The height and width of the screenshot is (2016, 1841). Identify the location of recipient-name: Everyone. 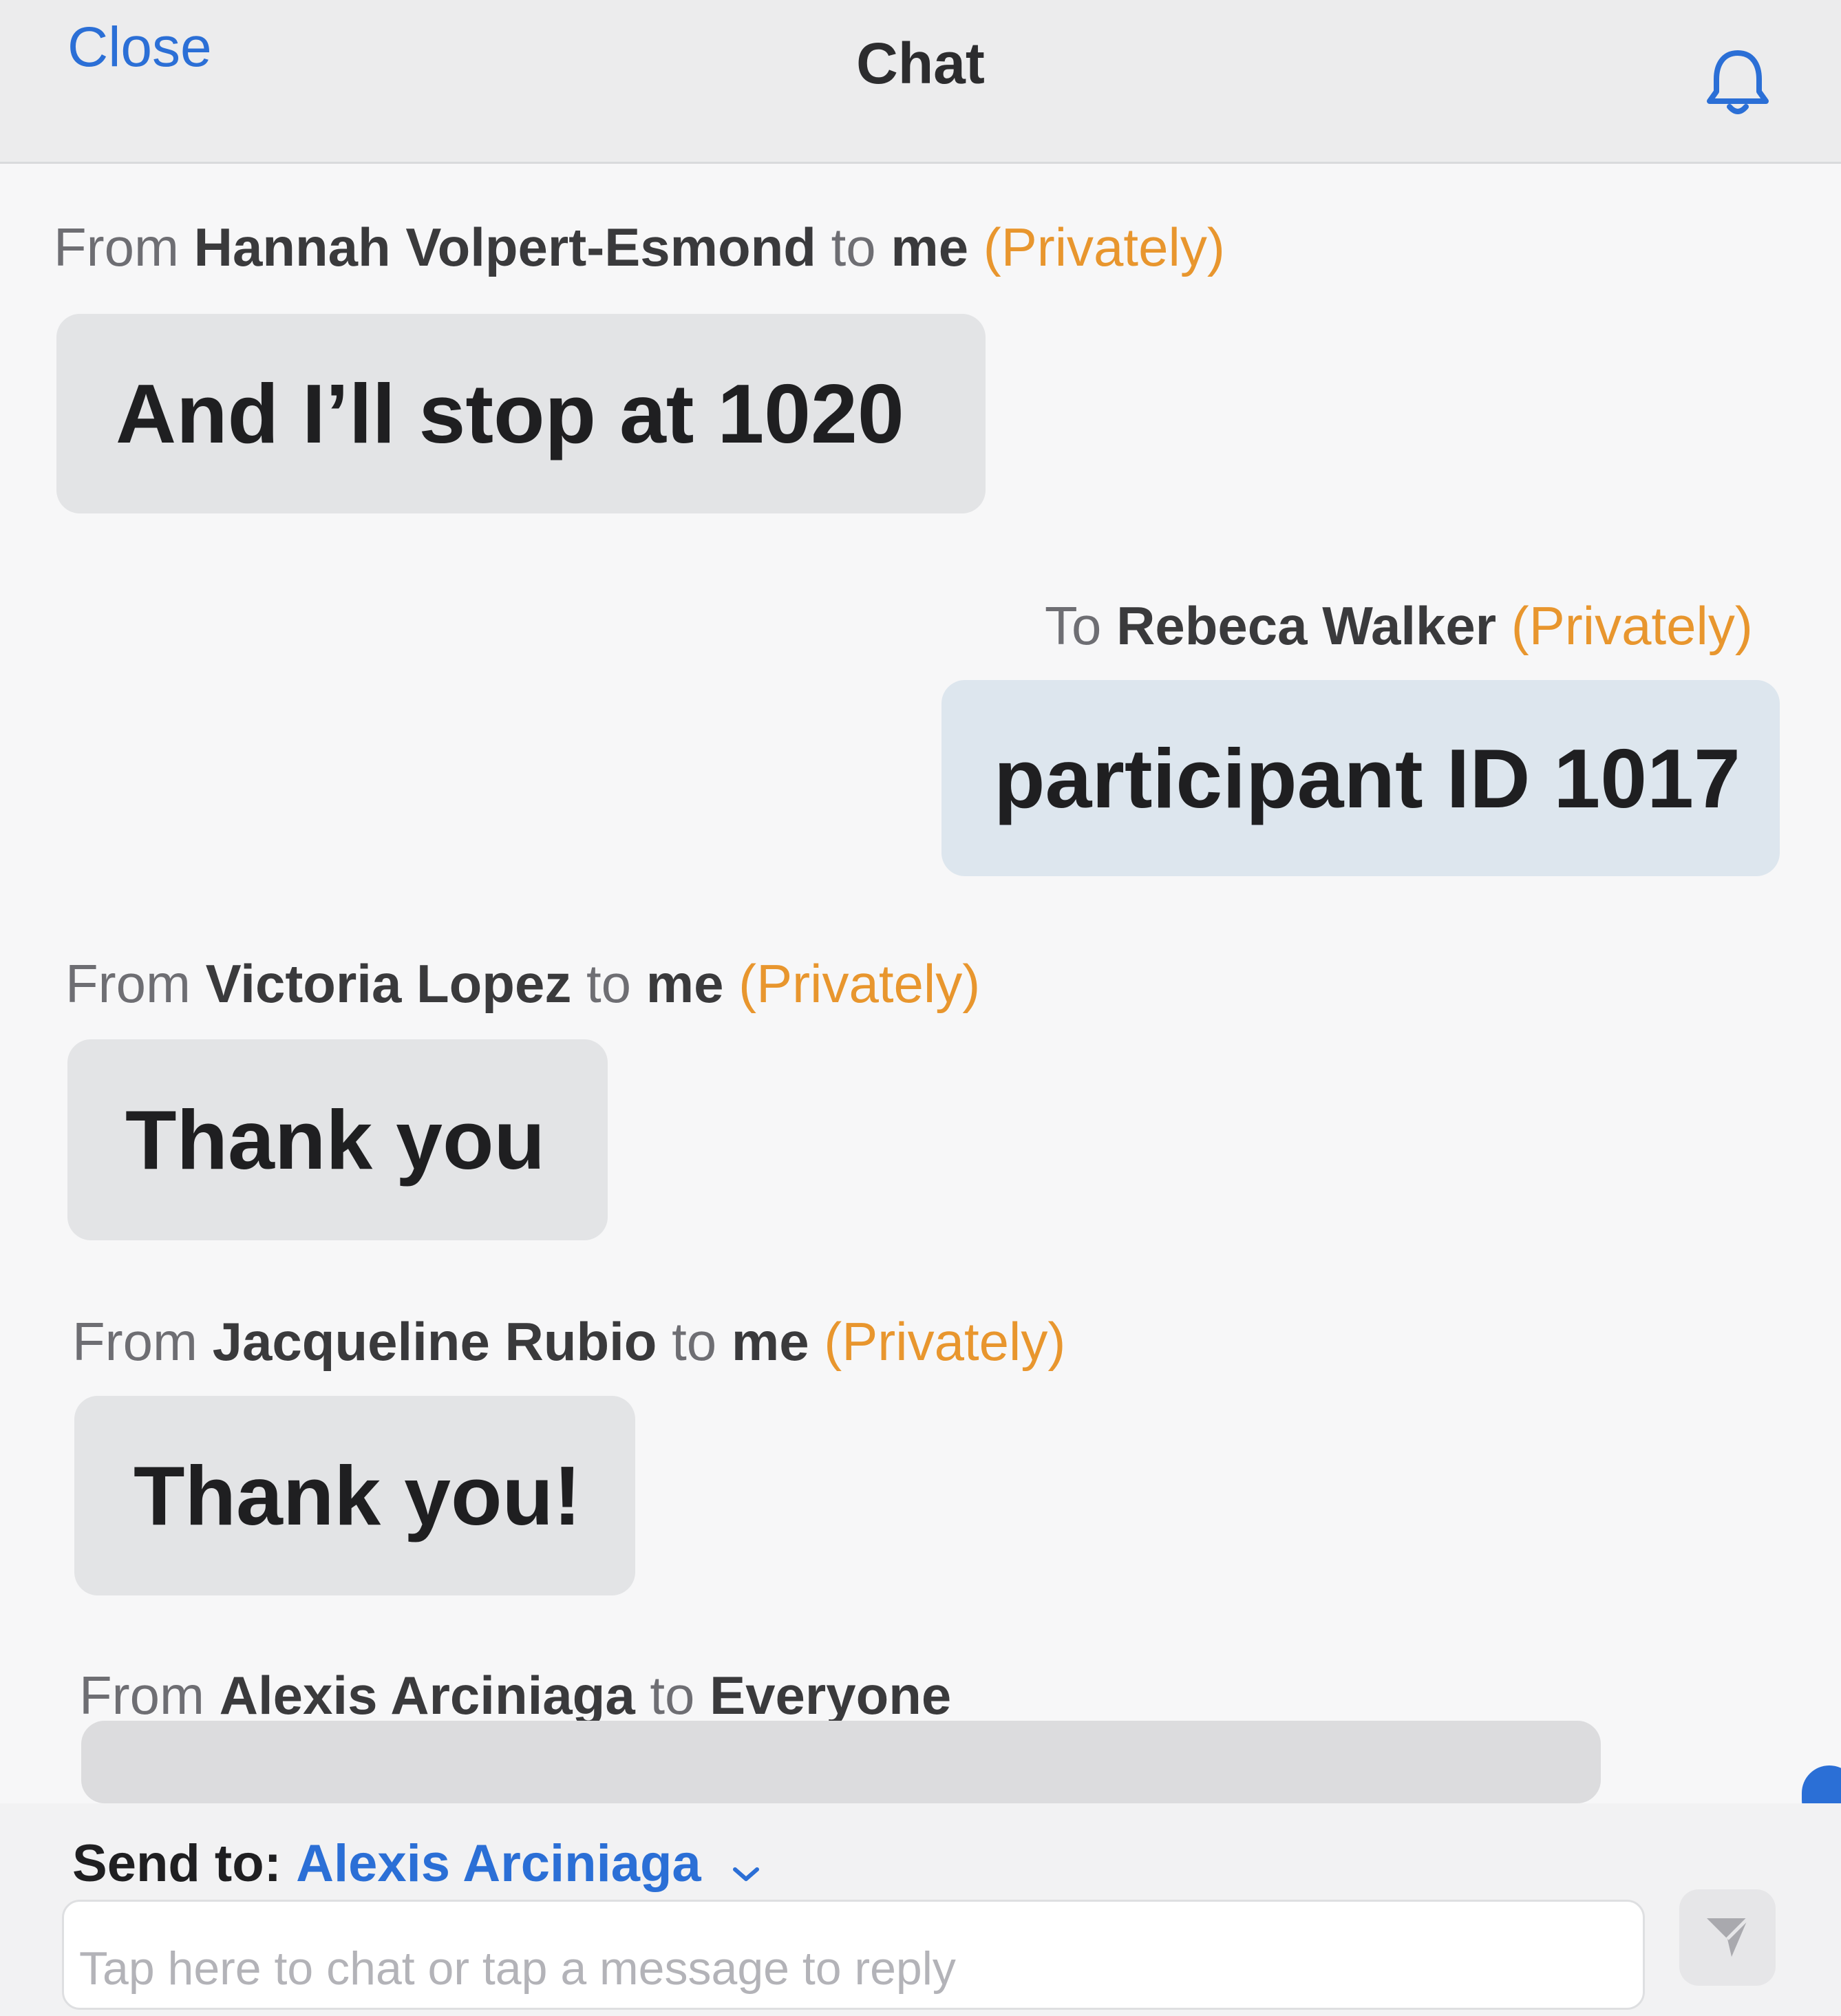
(831, 1695).